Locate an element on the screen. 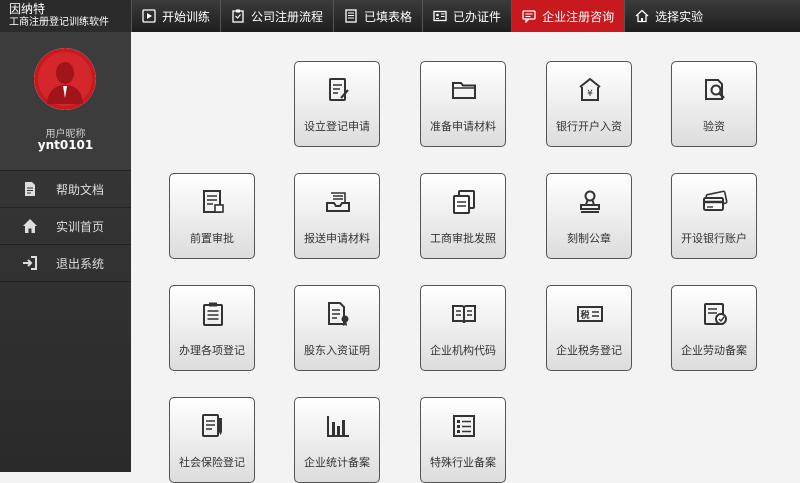 This screenshot has height=483, width=800. tile-submit-materials: 报送申请材料 is located at coordinates (337, 216).